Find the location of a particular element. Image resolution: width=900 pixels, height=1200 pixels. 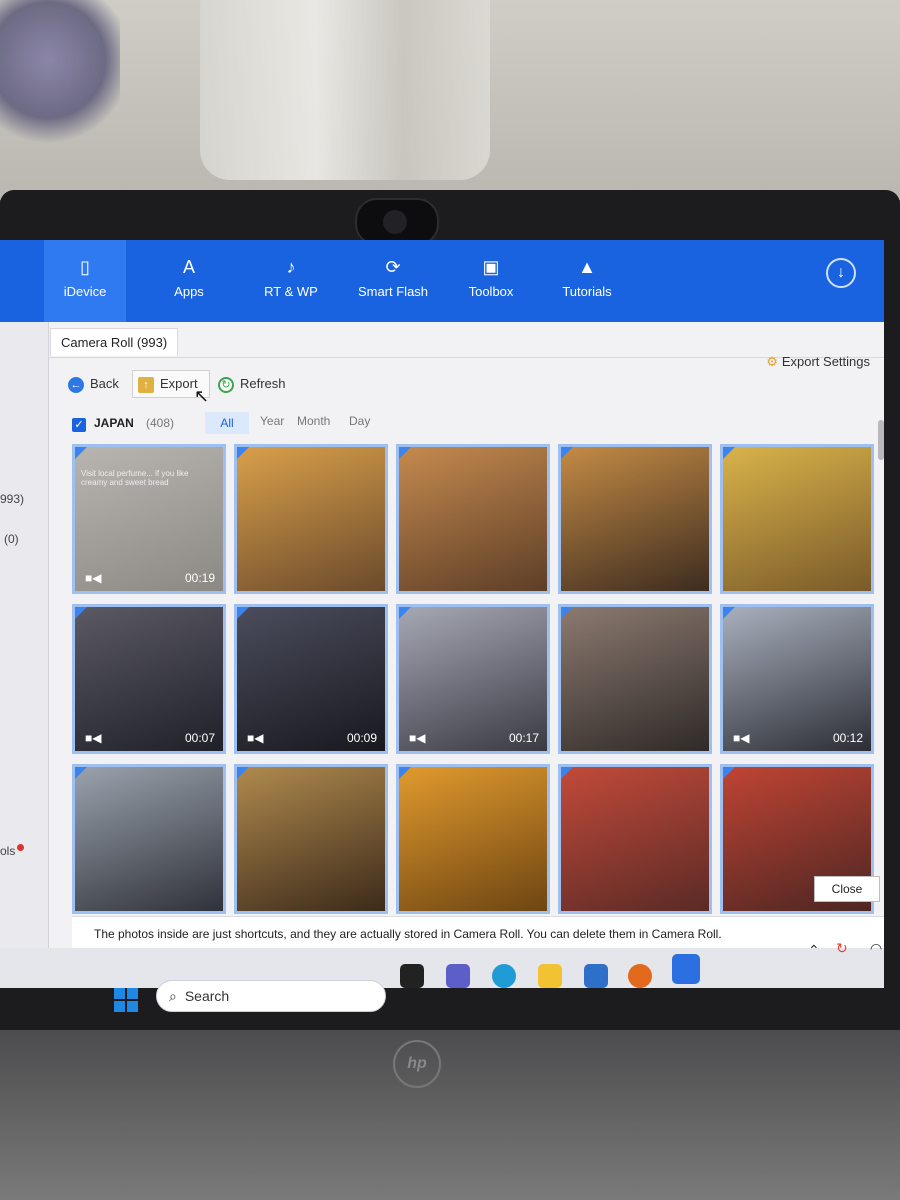

sidebar-item-count: (0) is located at coordinates (11, 539).